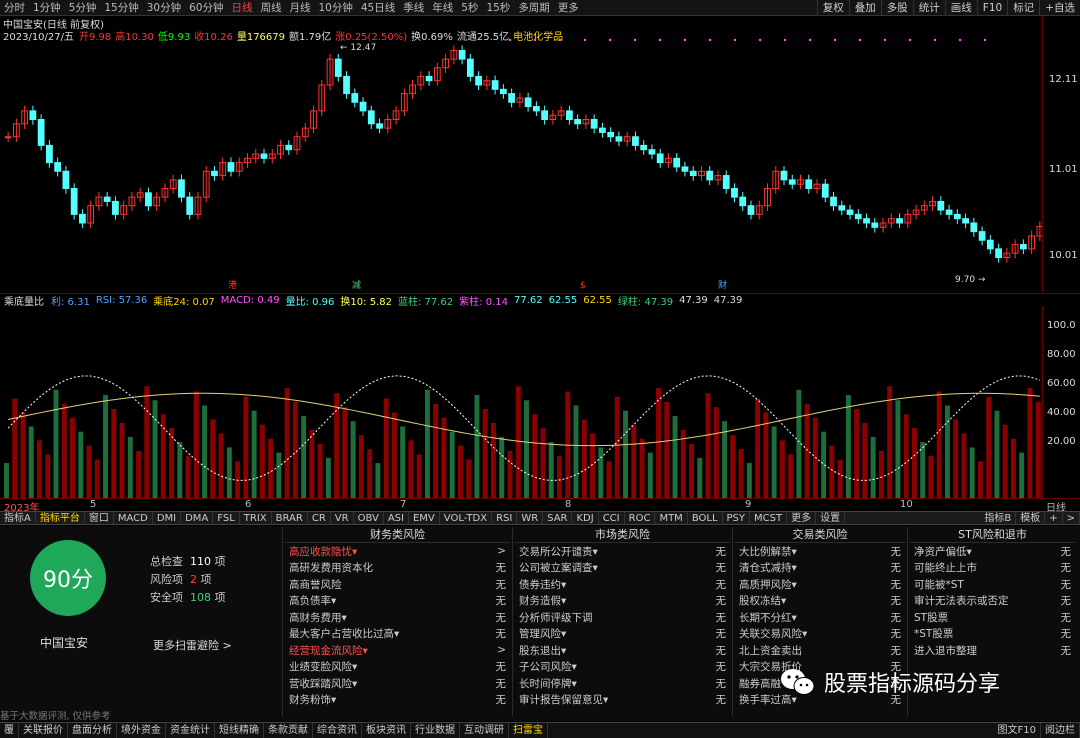 The image size is (1080, 738). What do you see at coordinates (83, 7) in the screenshot?
I see `period-tab-2: 5分钟` at bounding box center [83, 7].